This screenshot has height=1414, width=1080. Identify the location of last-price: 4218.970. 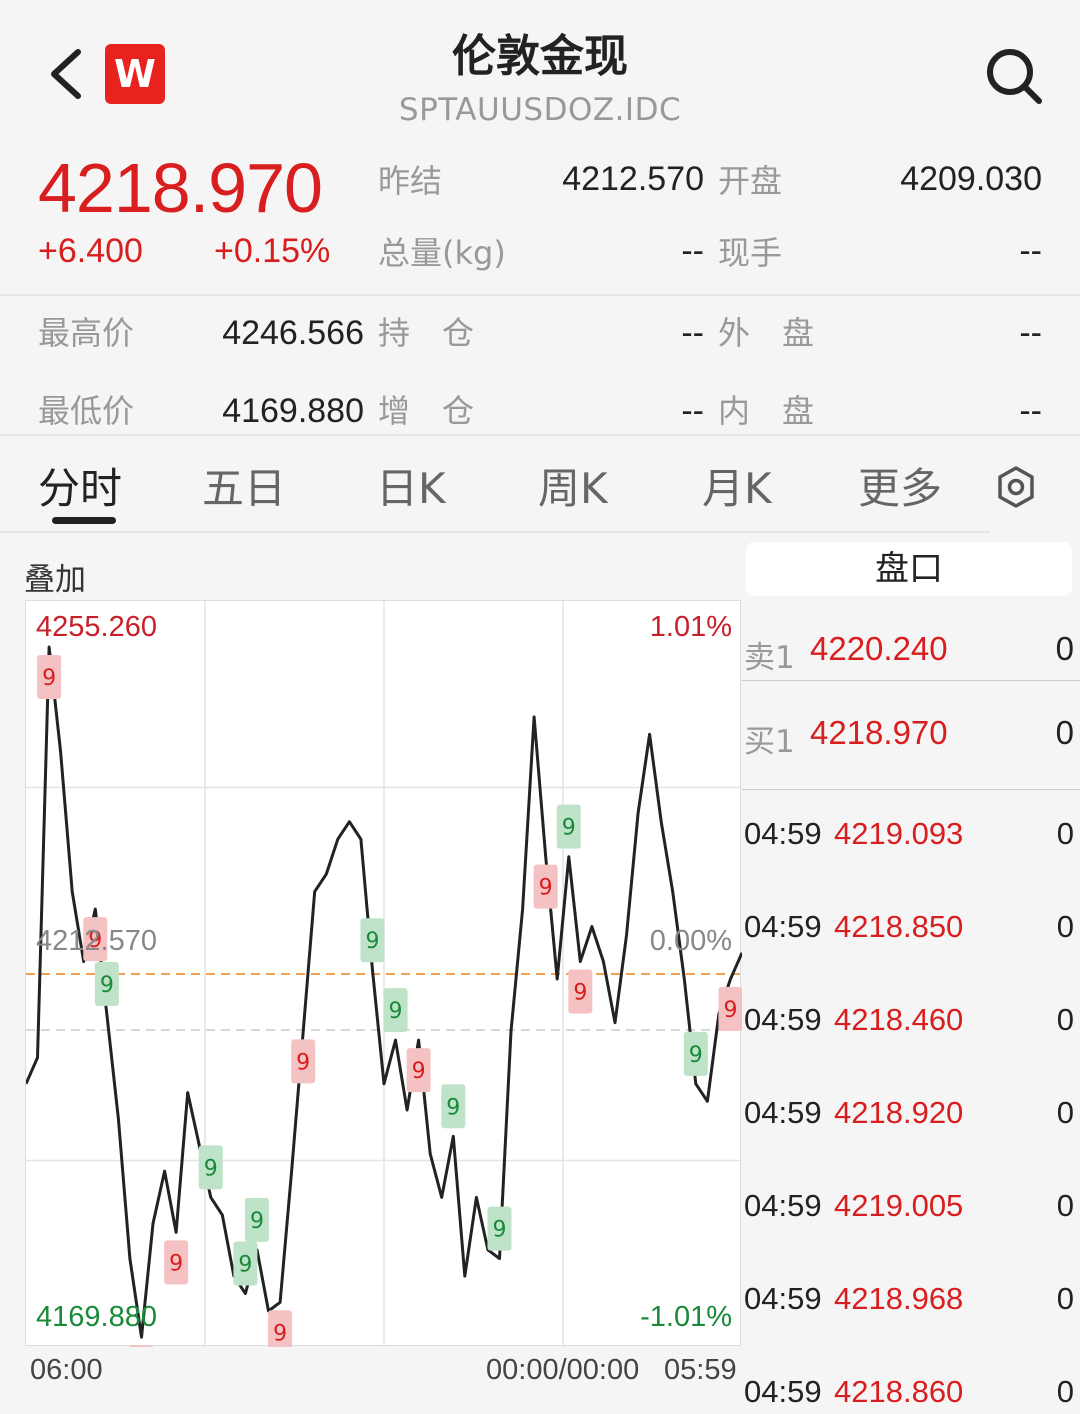
(180, 188).